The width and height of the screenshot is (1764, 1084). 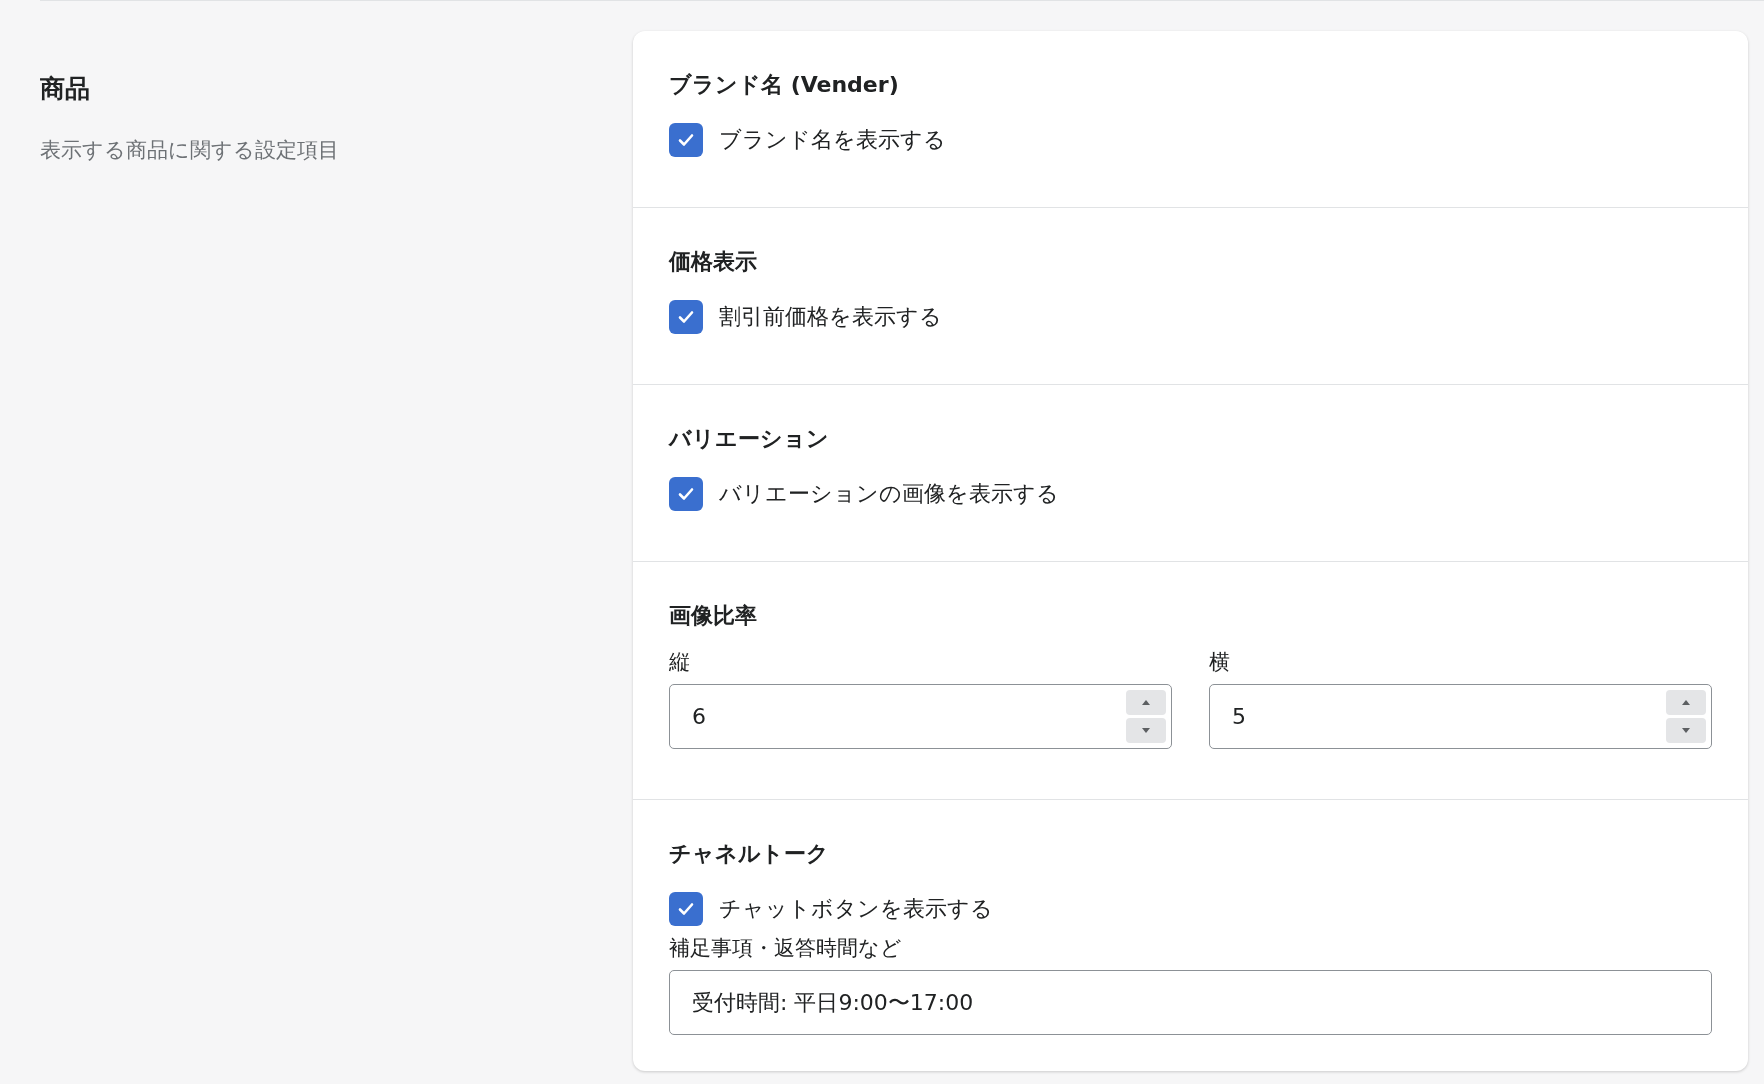 What do you see at coordinates (856, 909) in the screenshot?
I see `checkbox-label: チャットボタンを表示する` at bounding box center [856, 909].